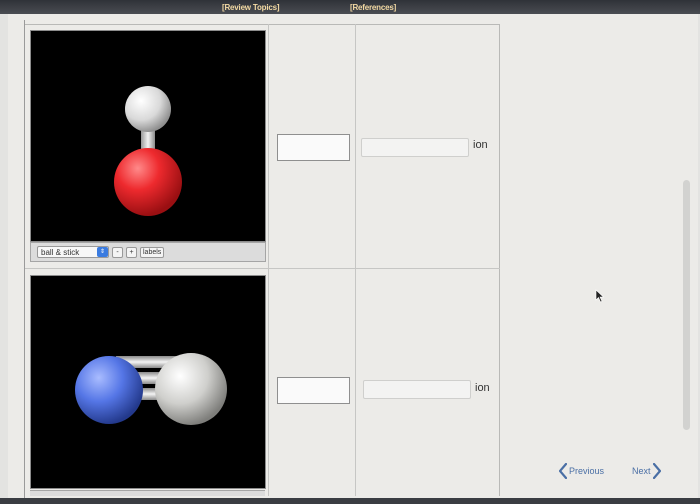  Describe the element at coordinates (373, 7) in the screenshot. I see `references-link: [References]` at that location.